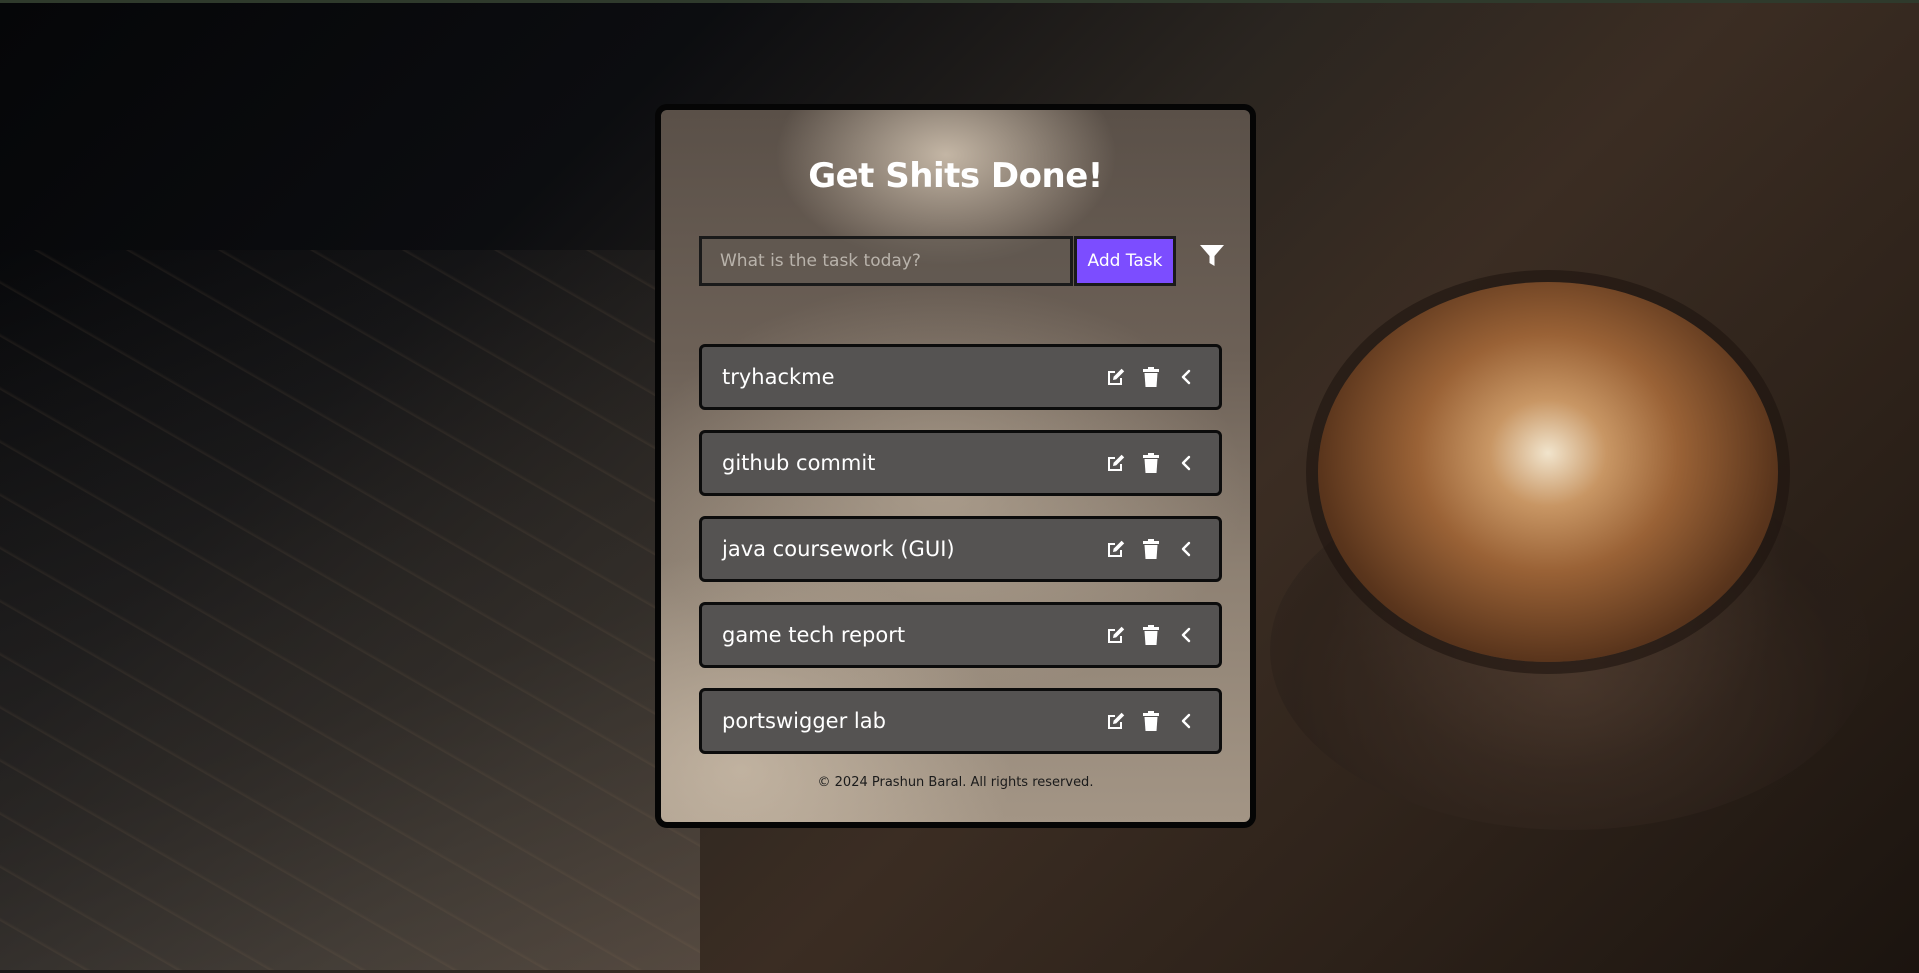 The width and height of the screenshot is (1919, 973). I want to click on task-item: java coursework (GUI), so click(960, 549).